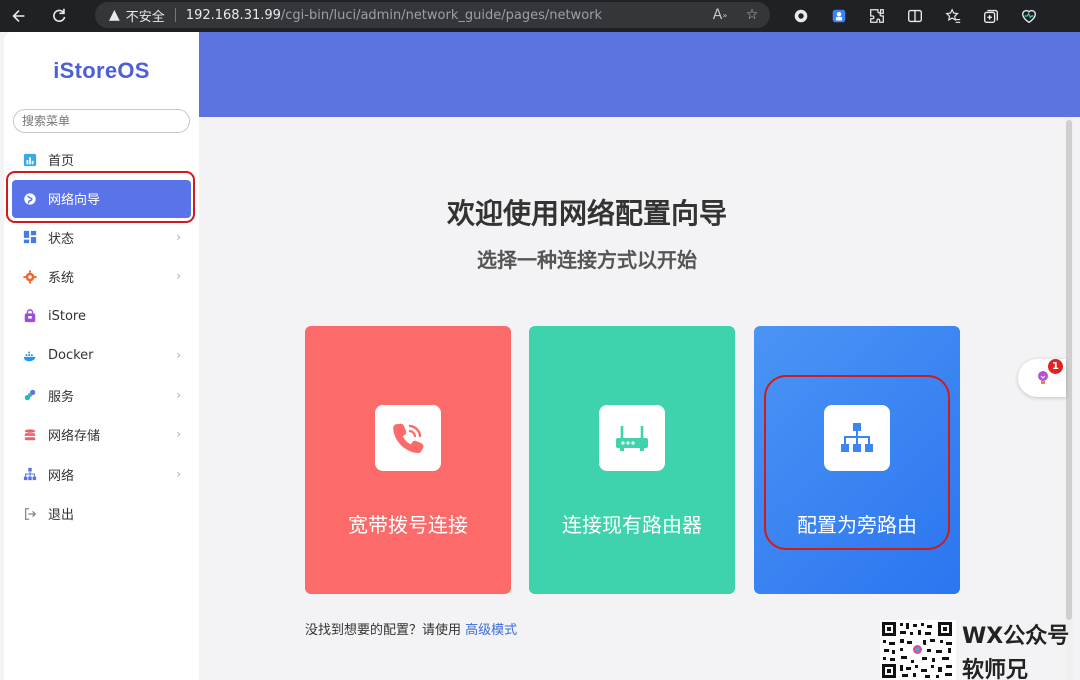  I want to click on split-screen-icon, so click(915, 16).